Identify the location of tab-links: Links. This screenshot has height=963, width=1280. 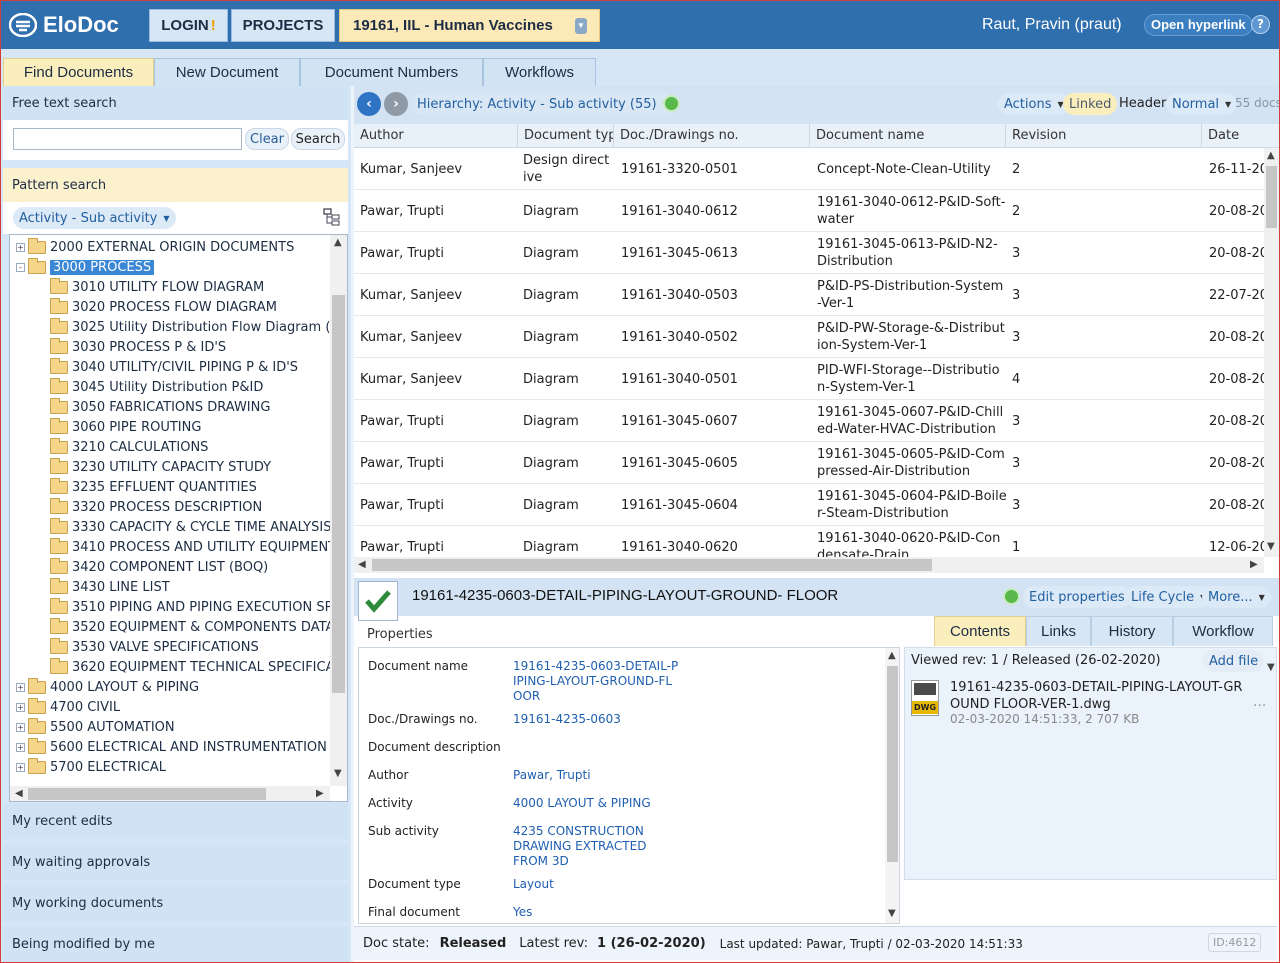
(1058, 631).